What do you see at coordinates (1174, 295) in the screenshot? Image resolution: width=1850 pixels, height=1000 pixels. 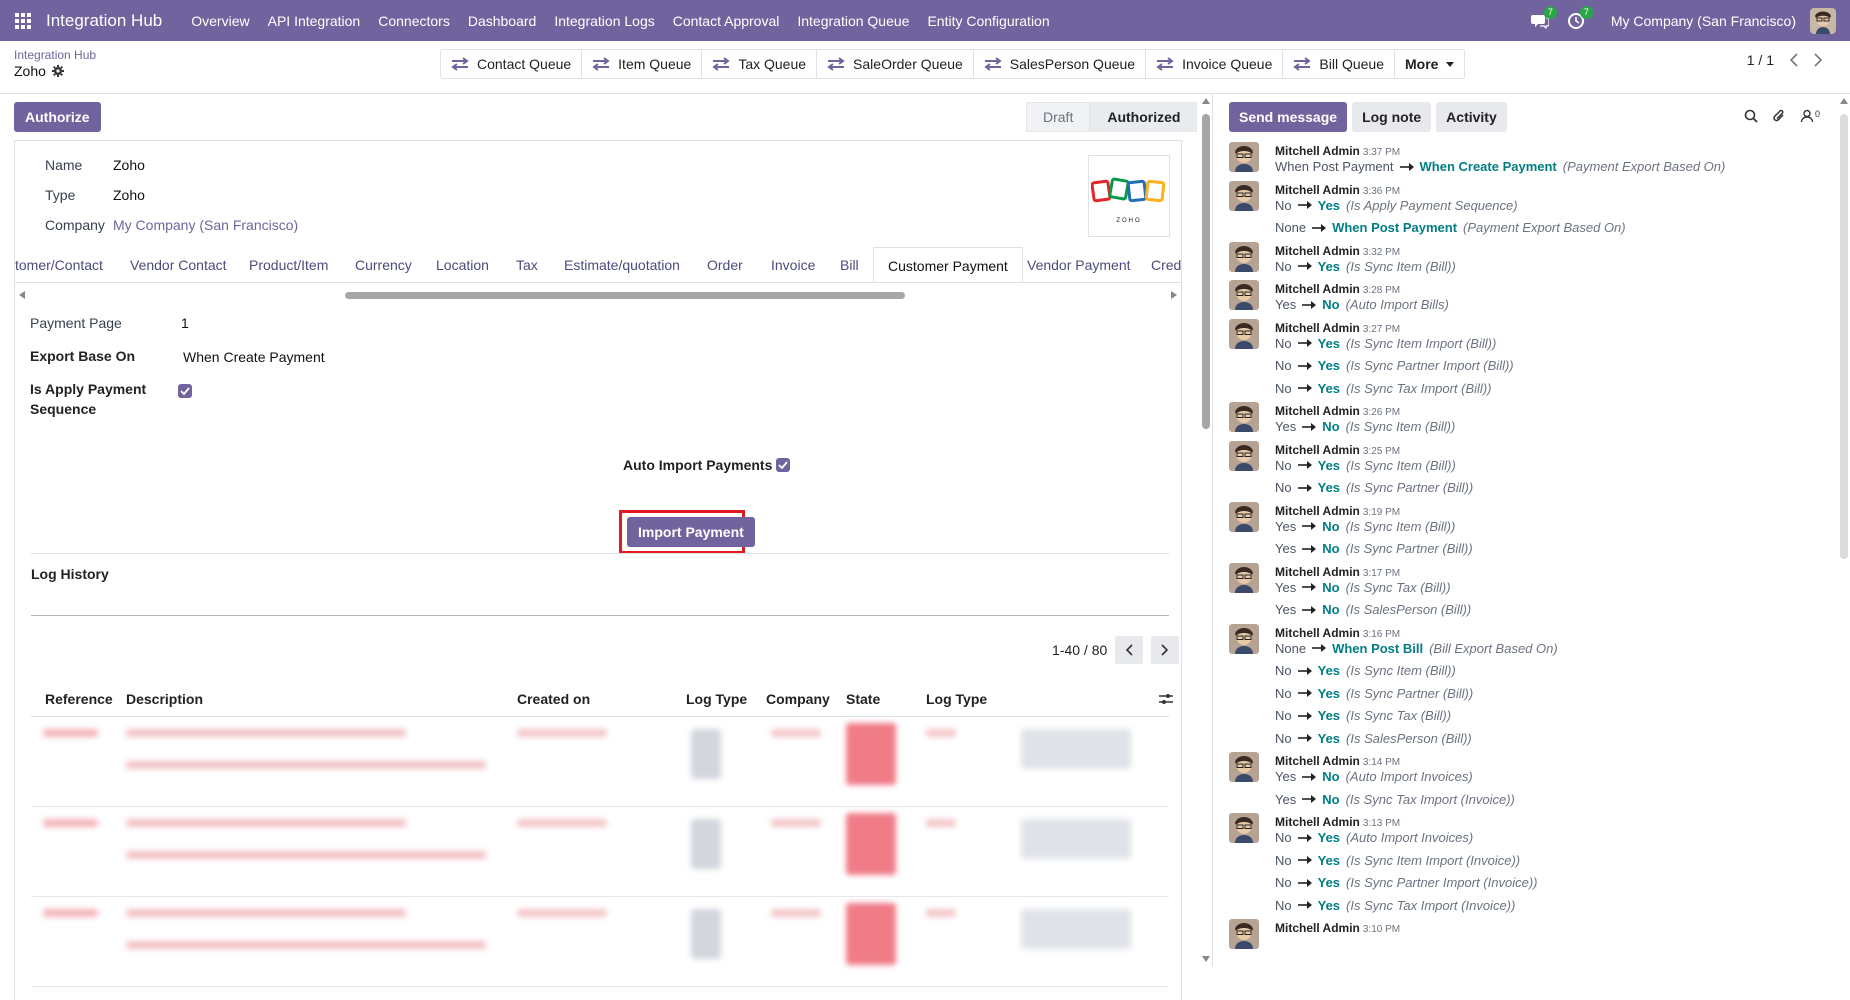 I see `scroll-right-icon` at bounding box center [1174, 295].